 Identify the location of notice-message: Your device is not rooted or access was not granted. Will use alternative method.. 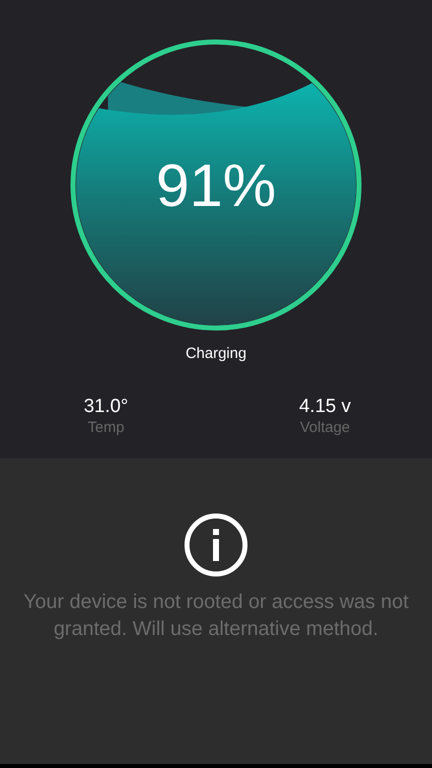
(216, 616).